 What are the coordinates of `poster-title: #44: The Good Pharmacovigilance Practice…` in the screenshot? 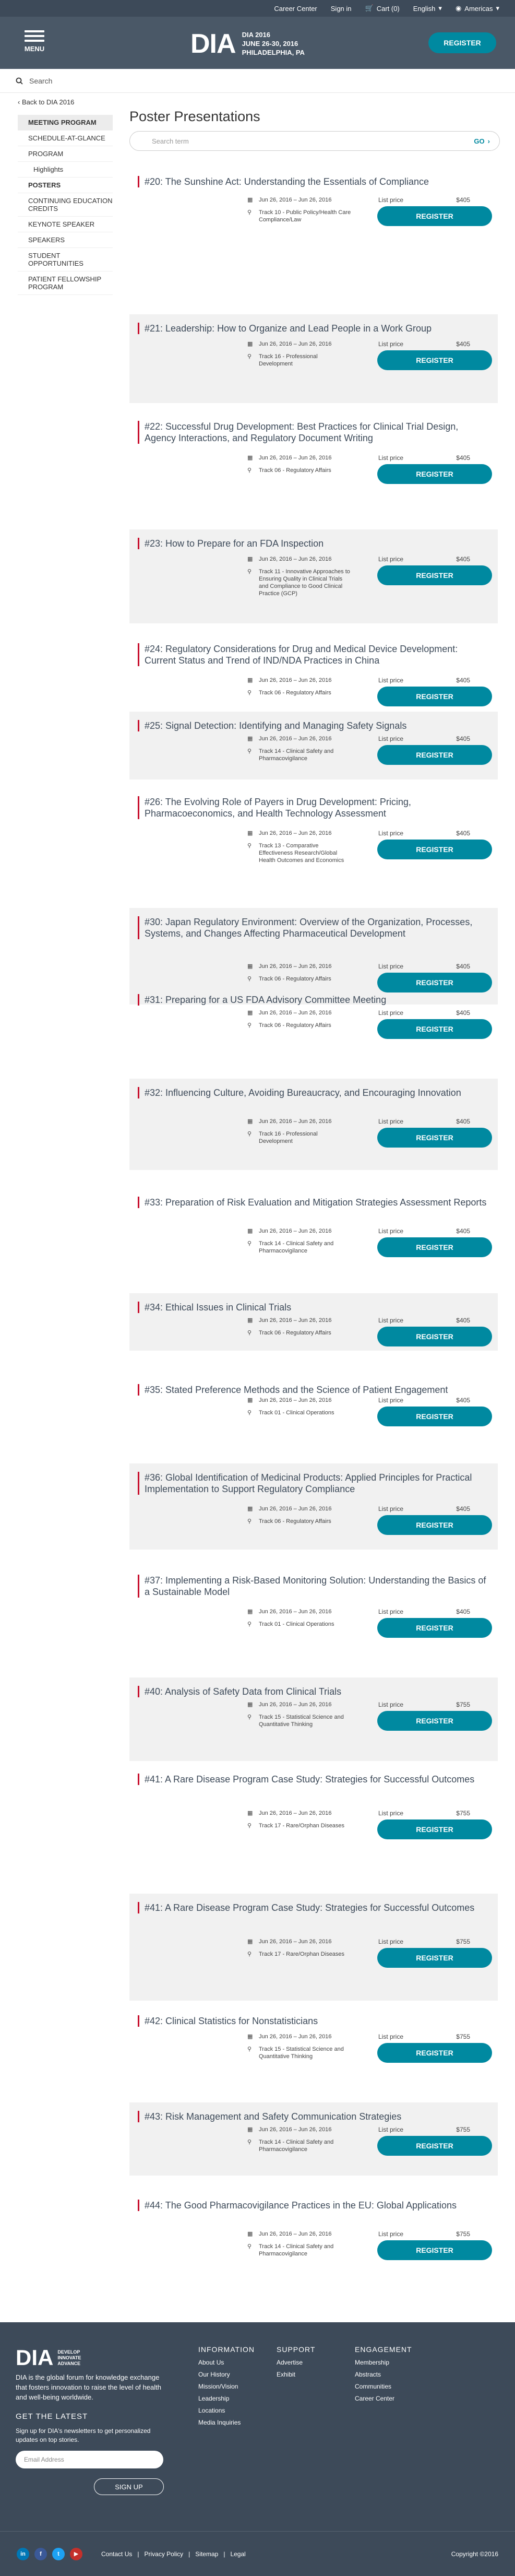 It's located at (313, 2205).